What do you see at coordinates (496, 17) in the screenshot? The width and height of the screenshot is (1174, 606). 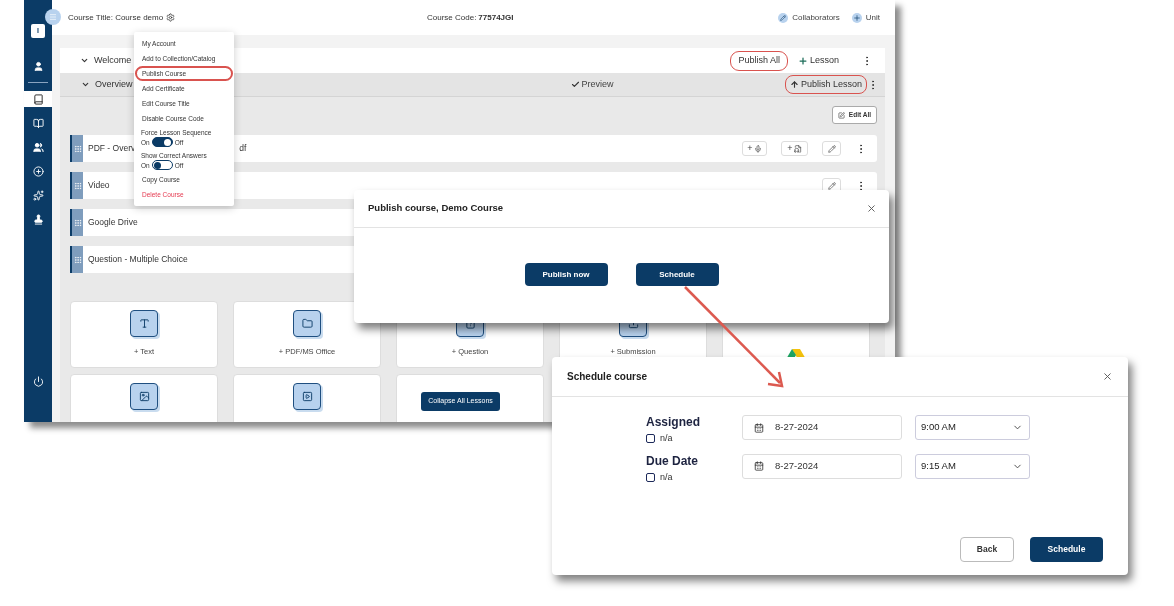 I see `course-code: 77574JGI` at bounding box center [496, 17].